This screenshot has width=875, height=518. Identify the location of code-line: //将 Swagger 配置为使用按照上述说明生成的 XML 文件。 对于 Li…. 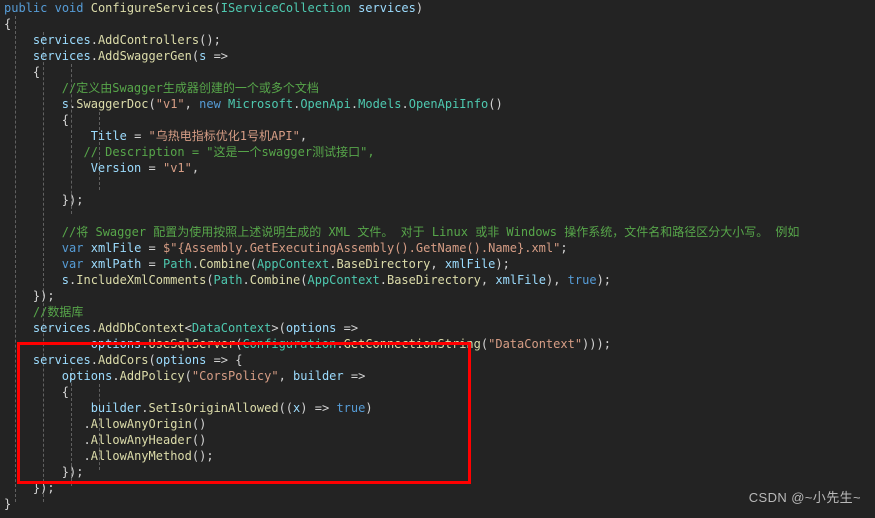
(437, 232).